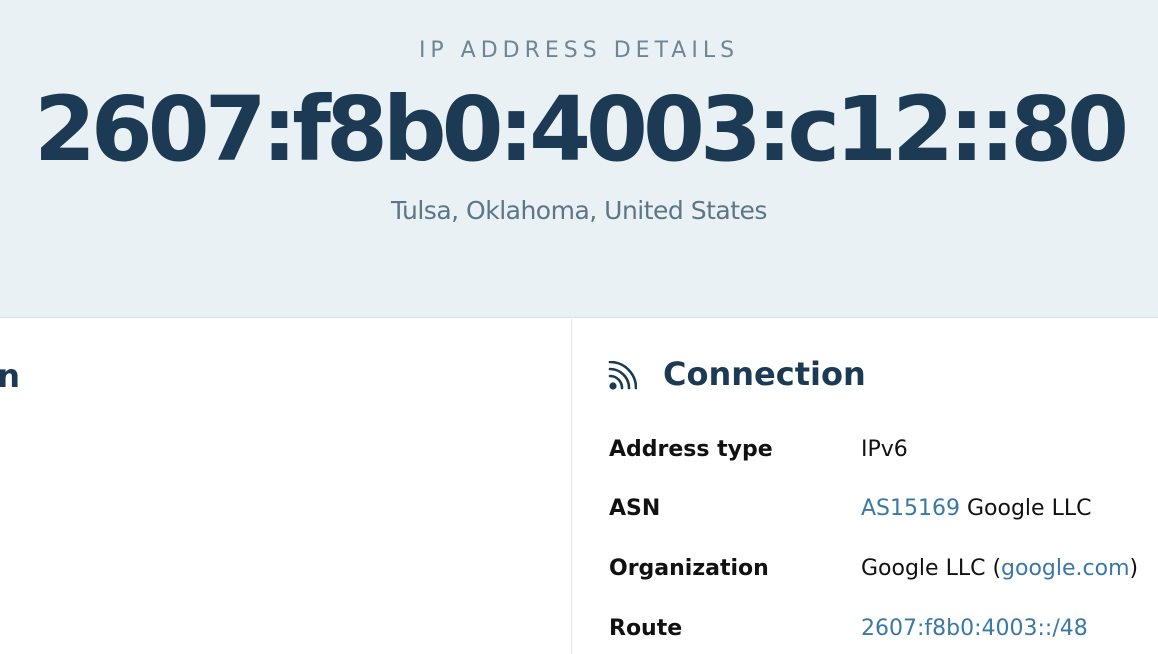 This screenshot has width=1158, height=654. What do you see at coordinates (931, 568) in the screenshot?
I see `organization-name: Google LLC (` at bounding box center [931, 568].